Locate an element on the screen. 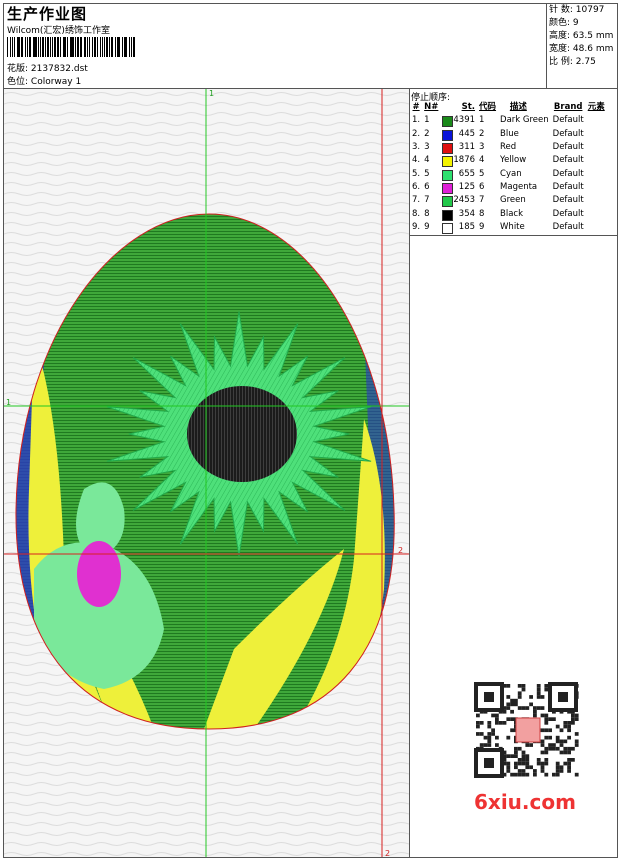  table-row: 4. 4 1876 4 Yellow Default is located at coordinates (508, 161).